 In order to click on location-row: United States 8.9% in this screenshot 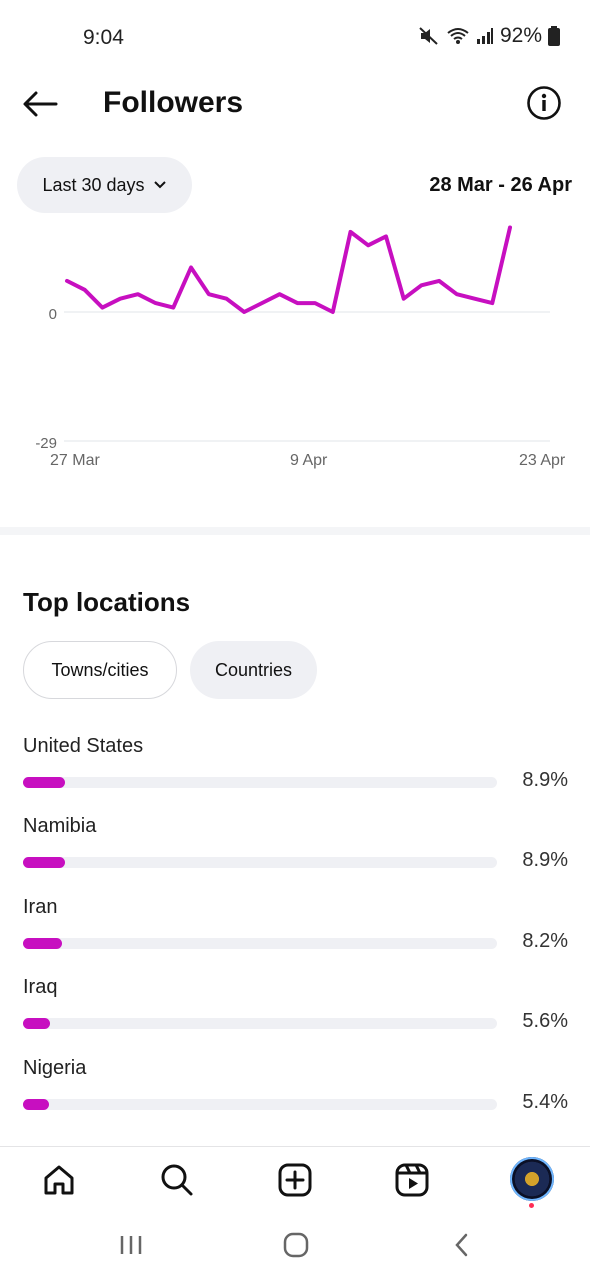, I will do `click(295, 775)`.